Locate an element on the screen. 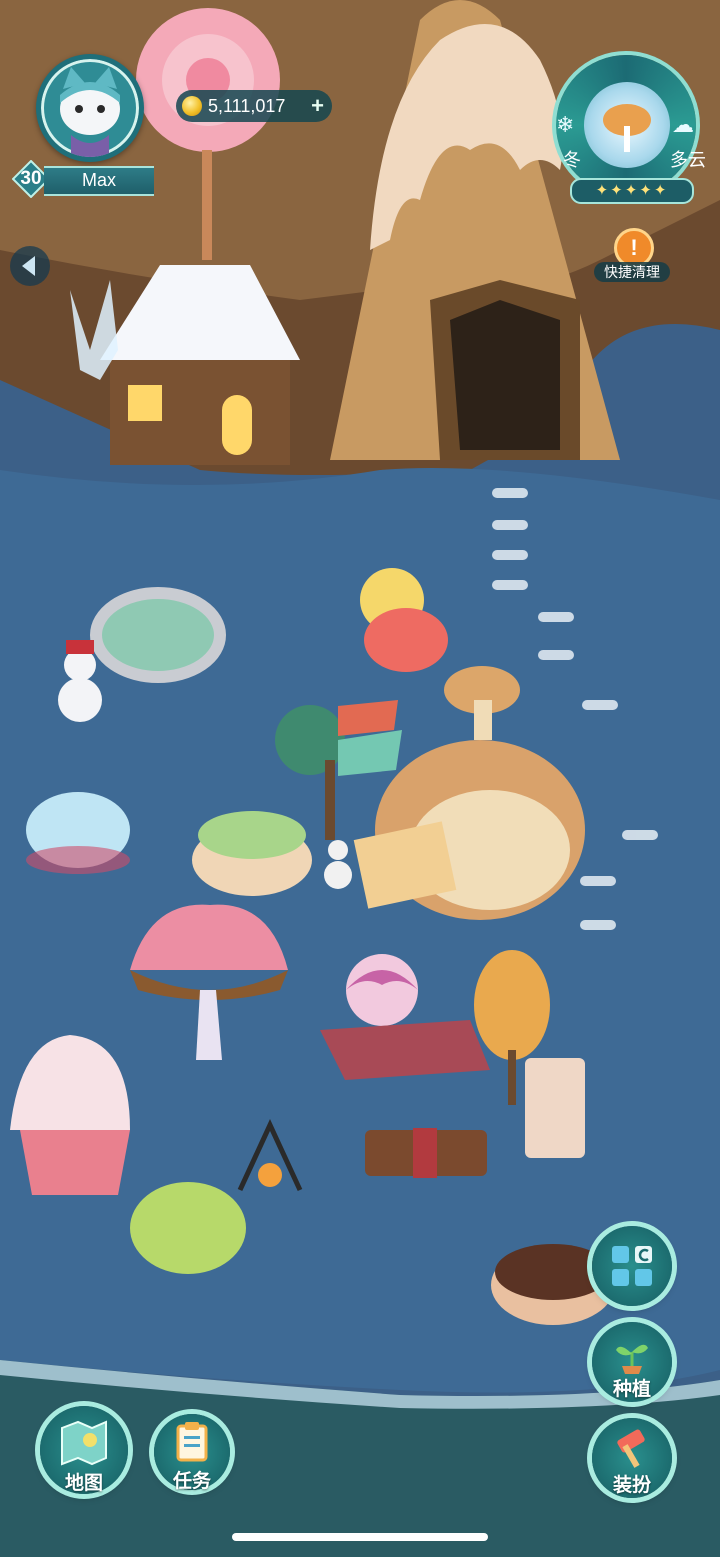  plant-label: 种植 is located at coordinates (631, 1389).